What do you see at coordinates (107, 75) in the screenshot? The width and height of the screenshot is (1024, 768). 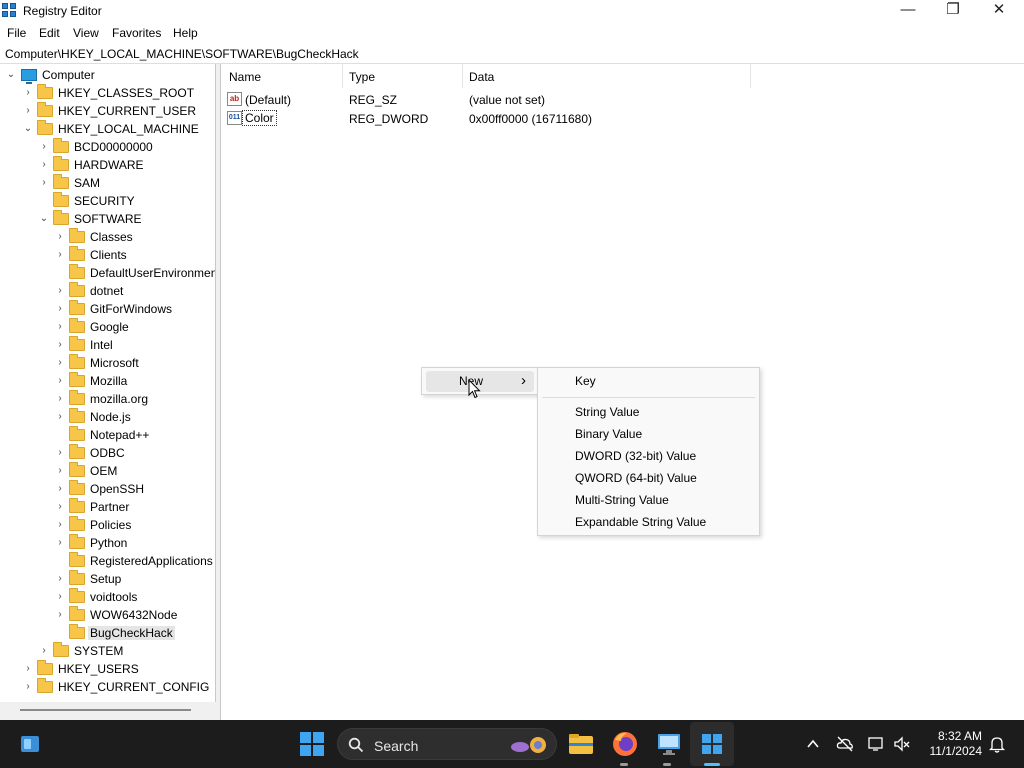 I see `tree-item-computer: ⌄ Computer` at bounding box center [107, 75].